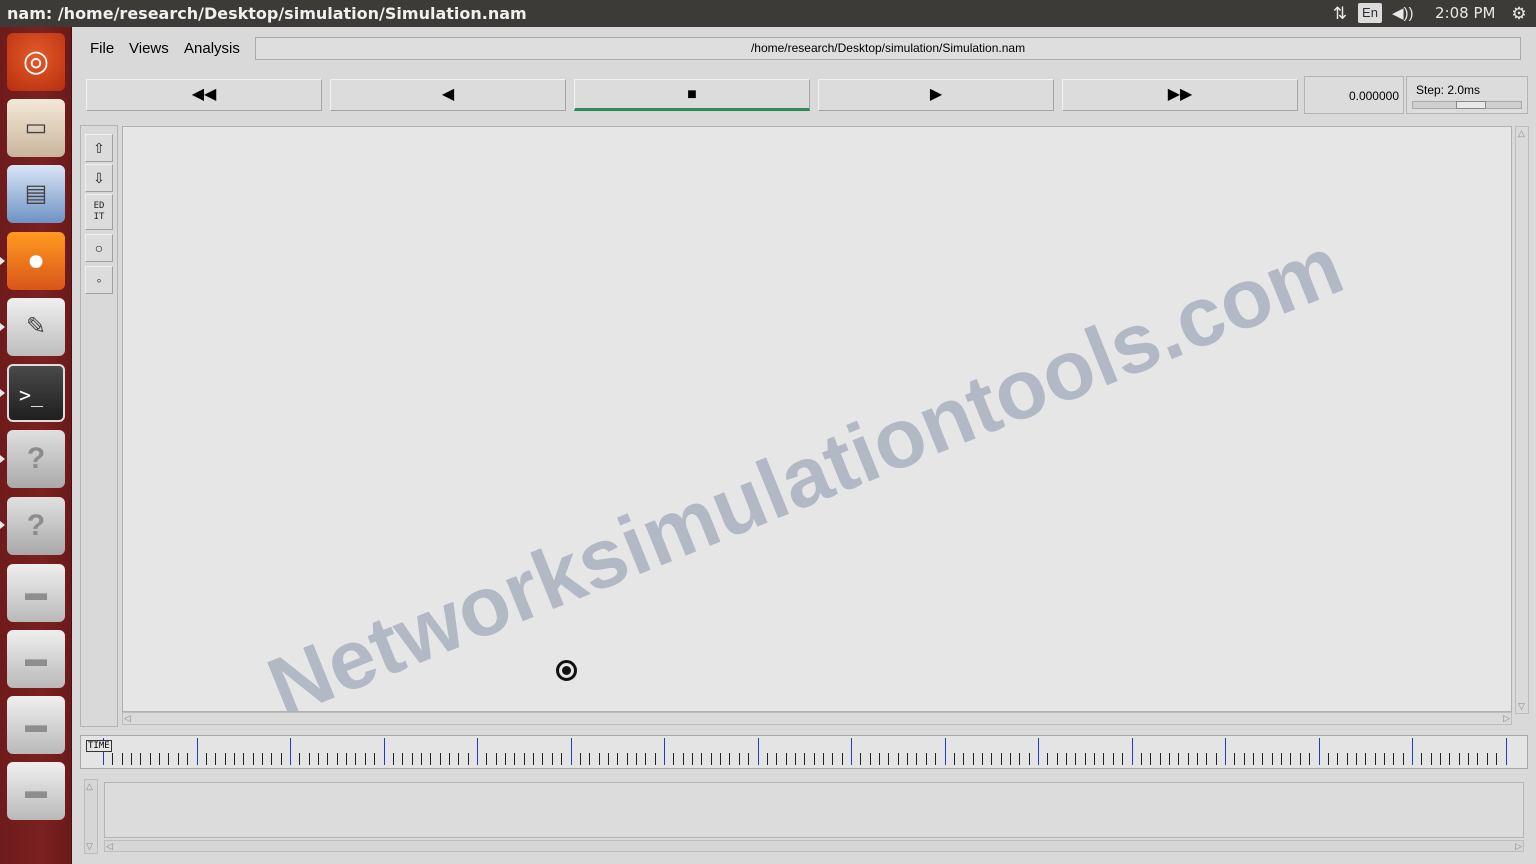 This screenshot has width=1536, height=864. Describe the element at coordinates (212, 48) in the screenshot. I see `menu-analysis: Analysis` at that location.